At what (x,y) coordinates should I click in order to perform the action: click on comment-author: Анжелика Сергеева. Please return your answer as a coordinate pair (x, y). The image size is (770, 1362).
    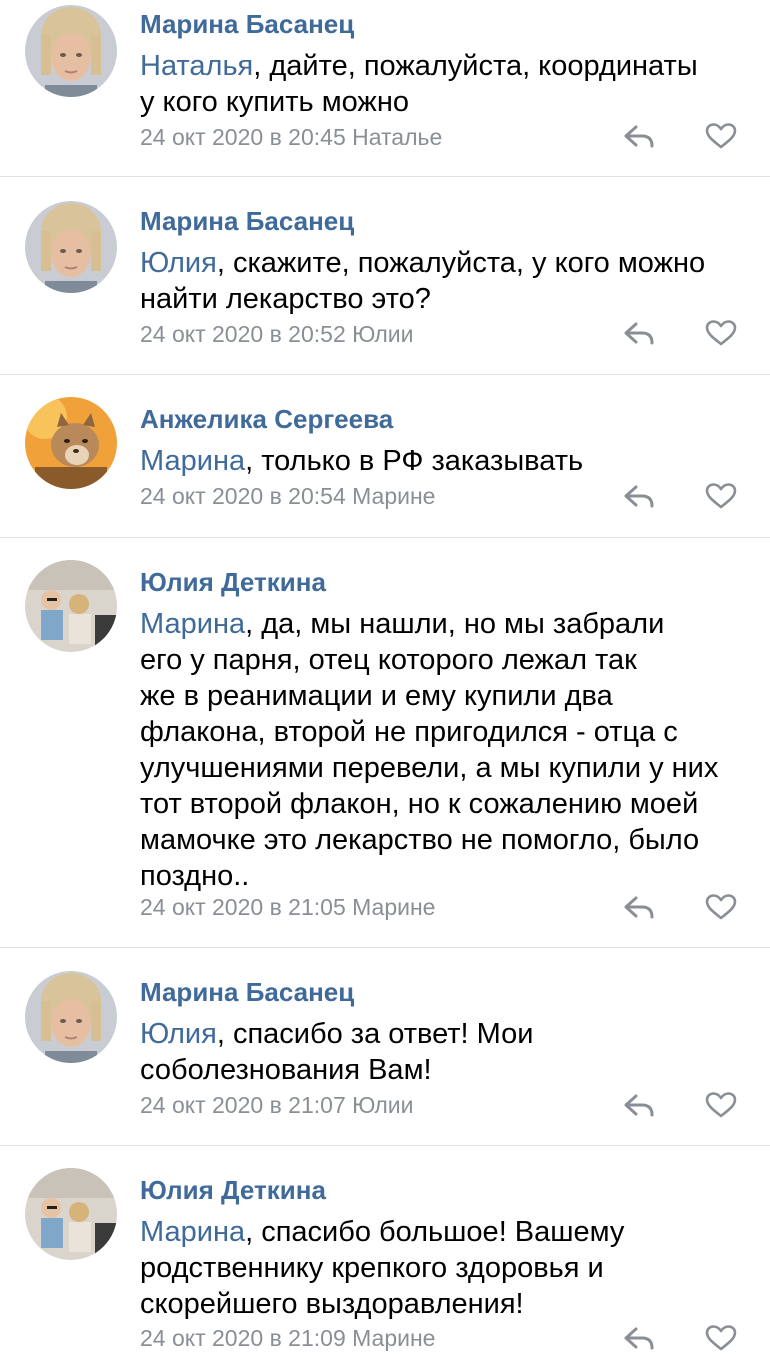
    Looking at the image, I should click on (266, 419).